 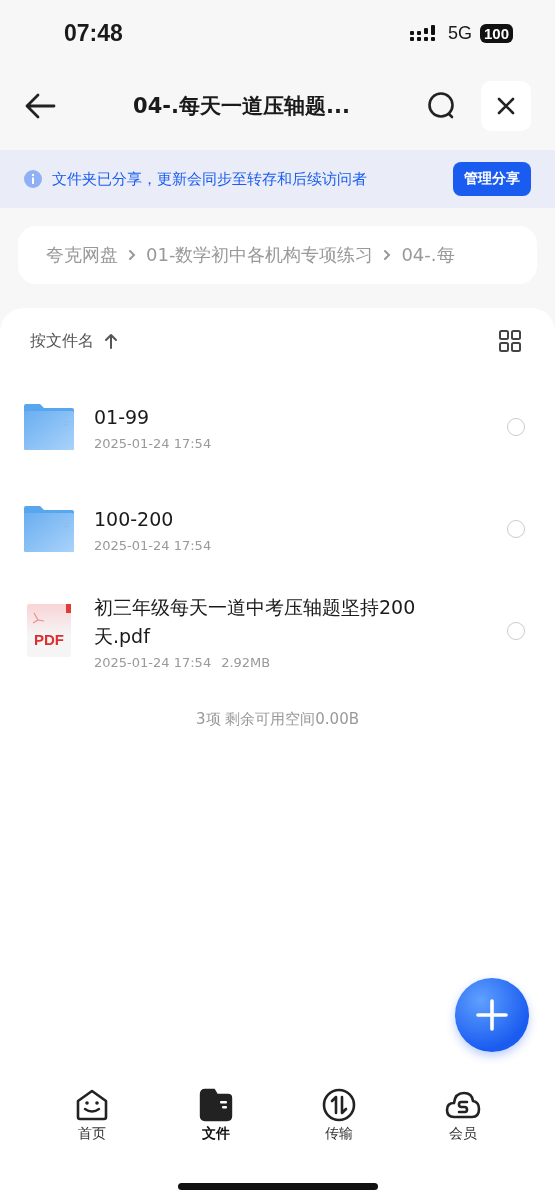 What do you see at coordinates (277, 529) in the screenshot?
I see `file-row: 100-200 2025-01-24 17:54` at bounding box center [277, 529].